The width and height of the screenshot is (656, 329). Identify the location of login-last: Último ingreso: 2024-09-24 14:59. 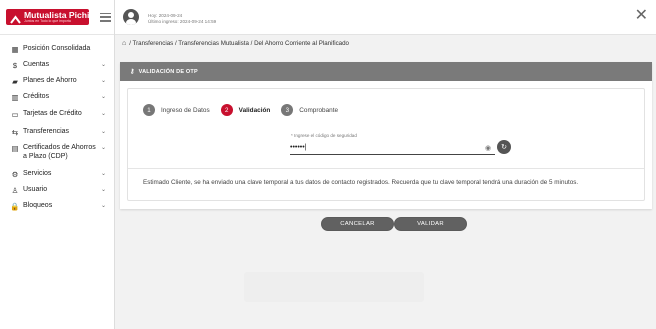
(182, 21).